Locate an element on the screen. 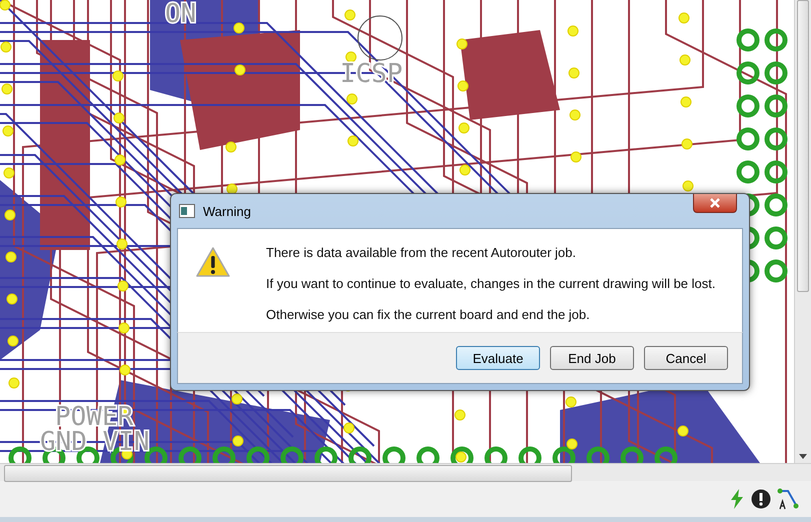 This screenshot has height=522, width=811. dialog-button: End Job is located at coordinates (592, 358).